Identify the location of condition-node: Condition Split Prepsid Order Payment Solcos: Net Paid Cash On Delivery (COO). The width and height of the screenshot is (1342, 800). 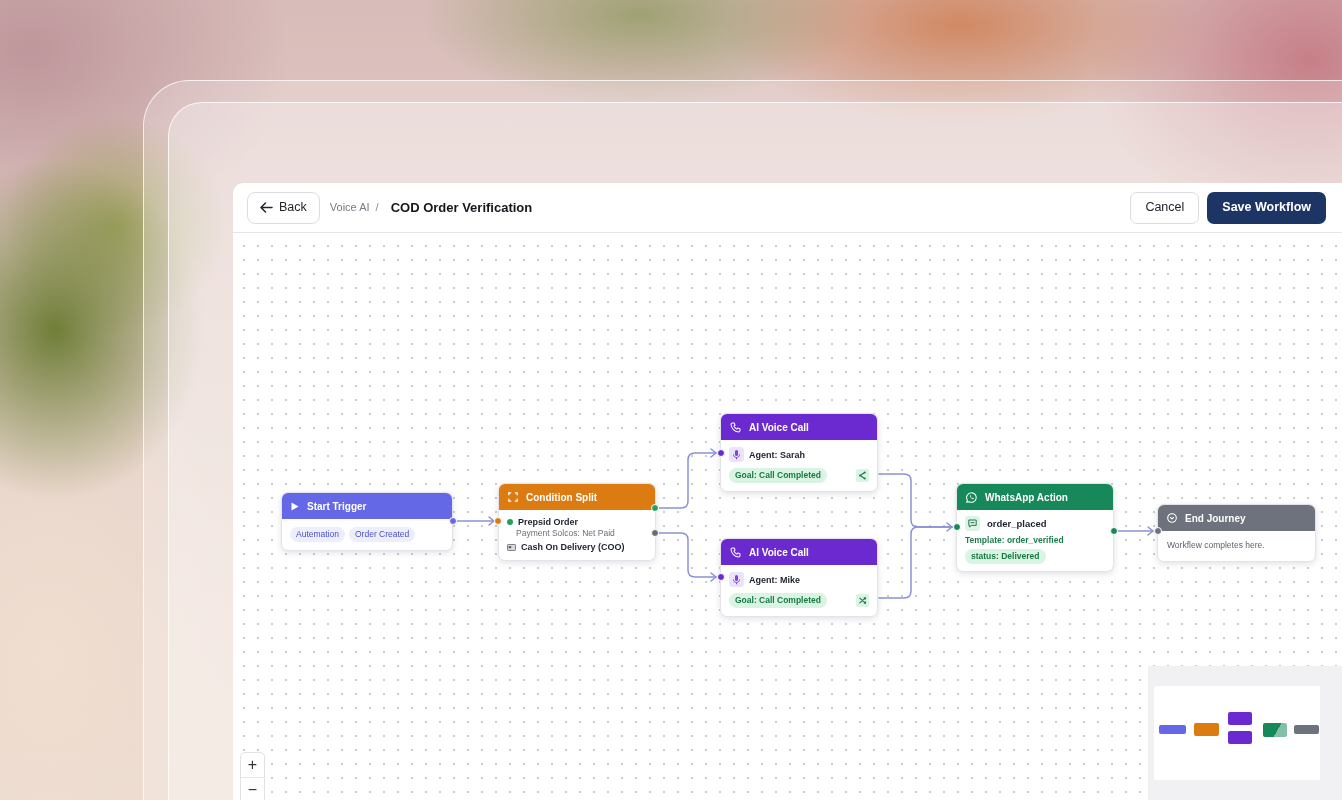
(577, 522).